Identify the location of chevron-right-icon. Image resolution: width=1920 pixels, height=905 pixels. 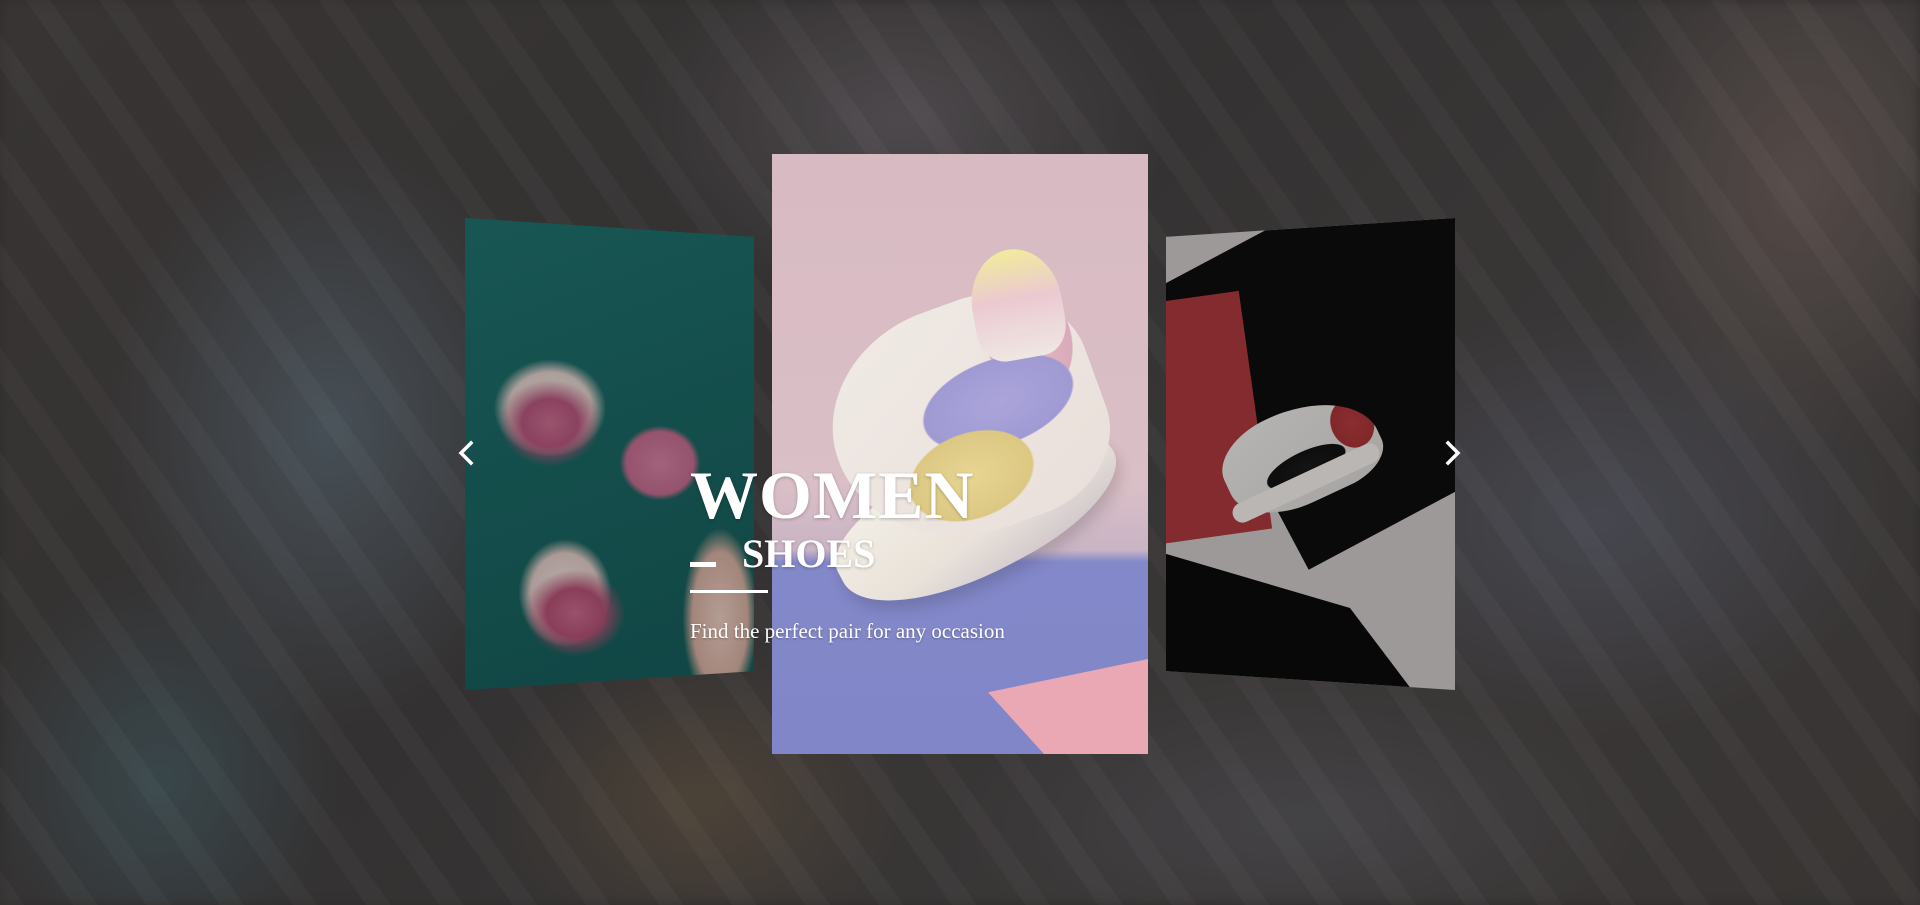
(1453, 453).